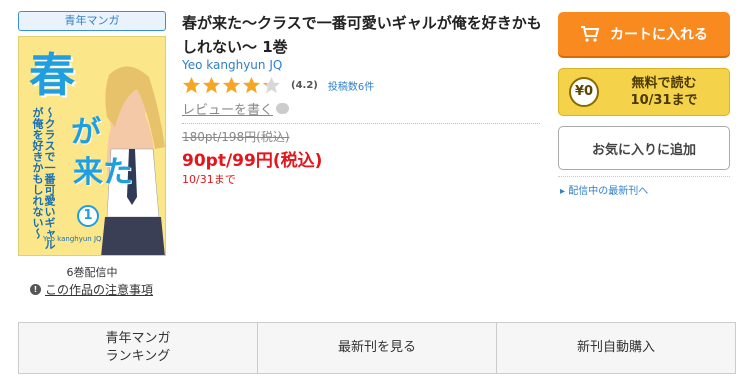 The image size is (747, 380). I want to click on tab-genre-ranking: 青年マンガ ランキング, so click(138, 348).